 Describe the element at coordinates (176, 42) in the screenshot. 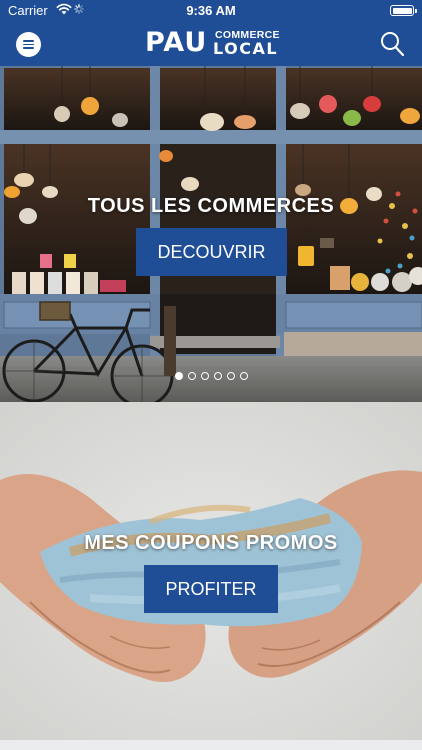

I see `logo-main-text: PAU` at that location.